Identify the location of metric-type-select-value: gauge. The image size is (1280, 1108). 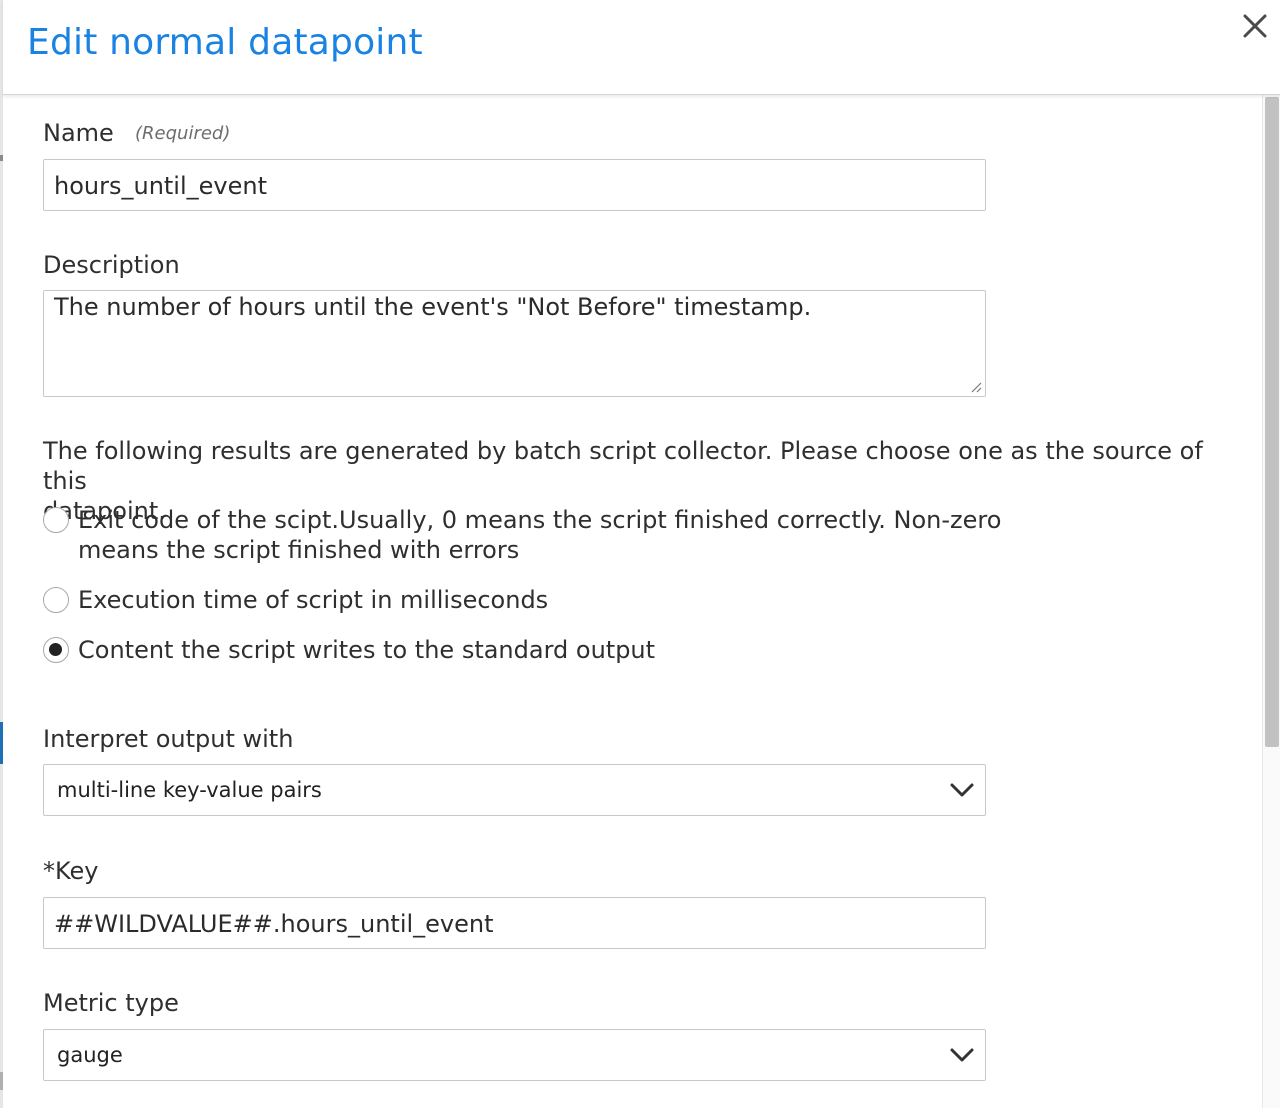
(90, 1055).